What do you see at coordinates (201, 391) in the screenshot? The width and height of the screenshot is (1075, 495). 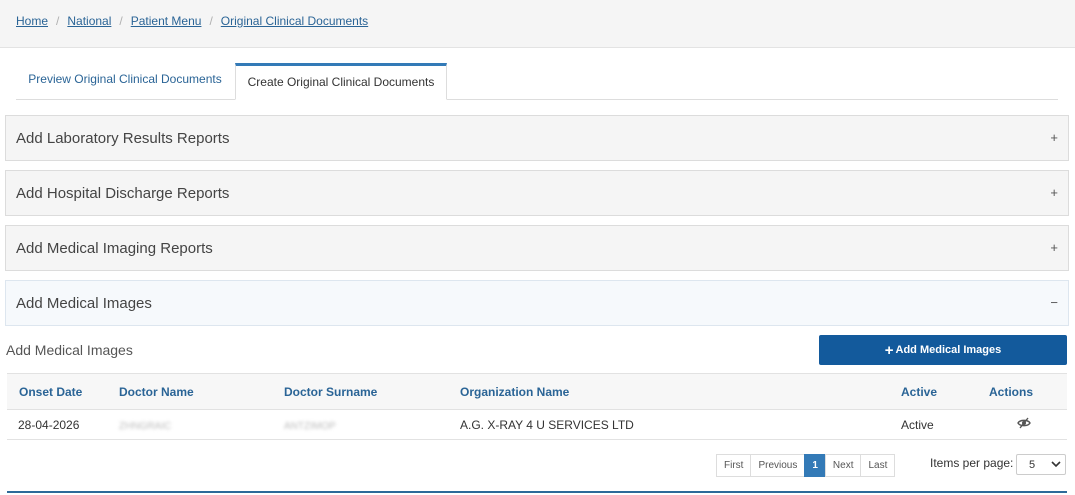 I see `column-doctor-name: Doctor Name` at bounding box center [201, 391].